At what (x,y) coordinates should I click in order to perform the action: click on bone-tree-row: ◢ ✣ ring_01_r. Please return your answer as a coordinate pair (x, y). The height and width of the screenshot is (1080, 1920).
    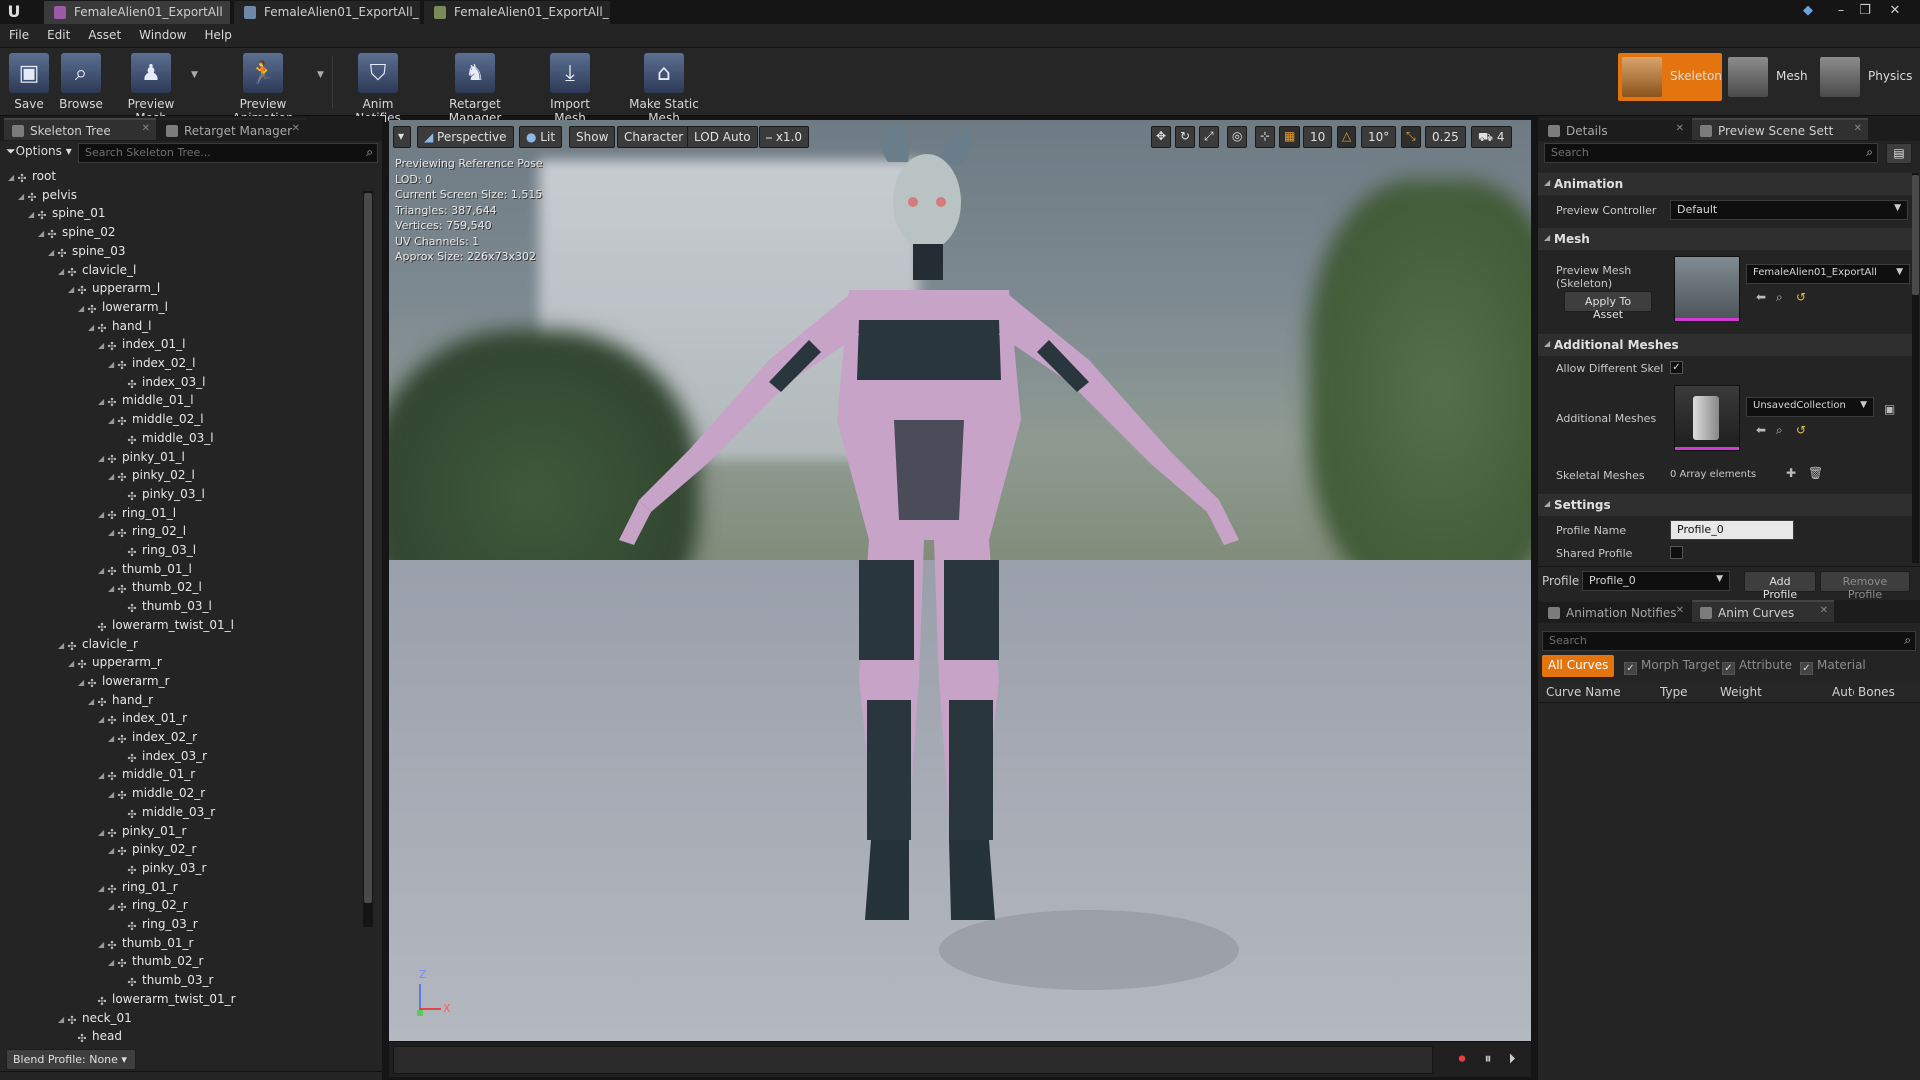
    Looking at the image, I should click on (138, 889).